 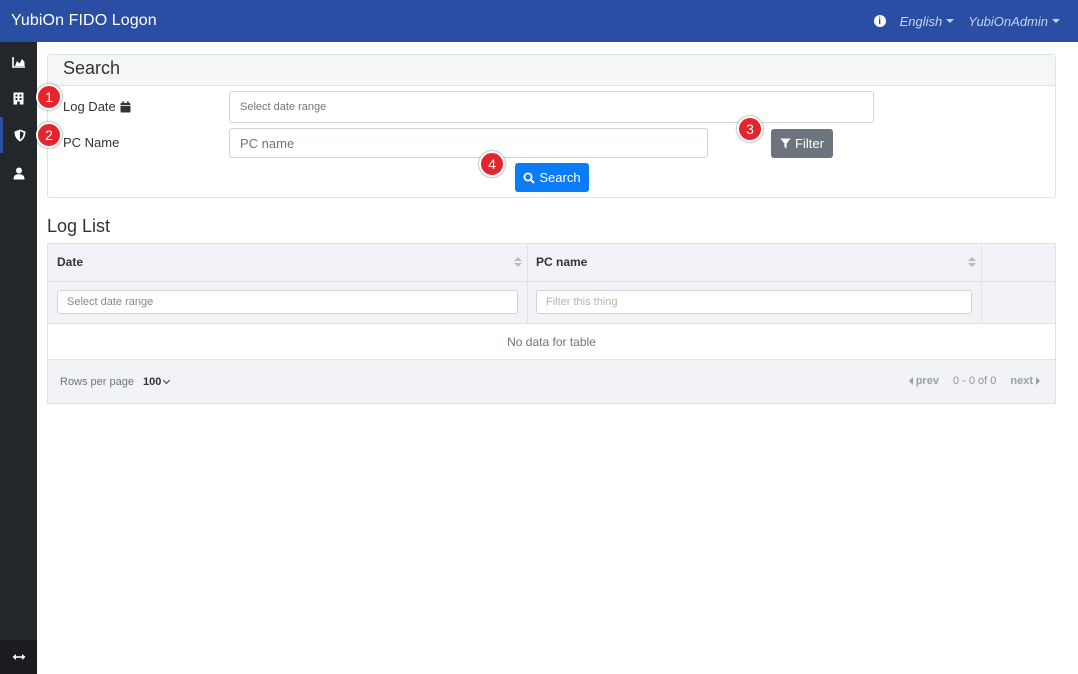 I want to click on callout-marker-4: 4, so click(x=492, y=164).